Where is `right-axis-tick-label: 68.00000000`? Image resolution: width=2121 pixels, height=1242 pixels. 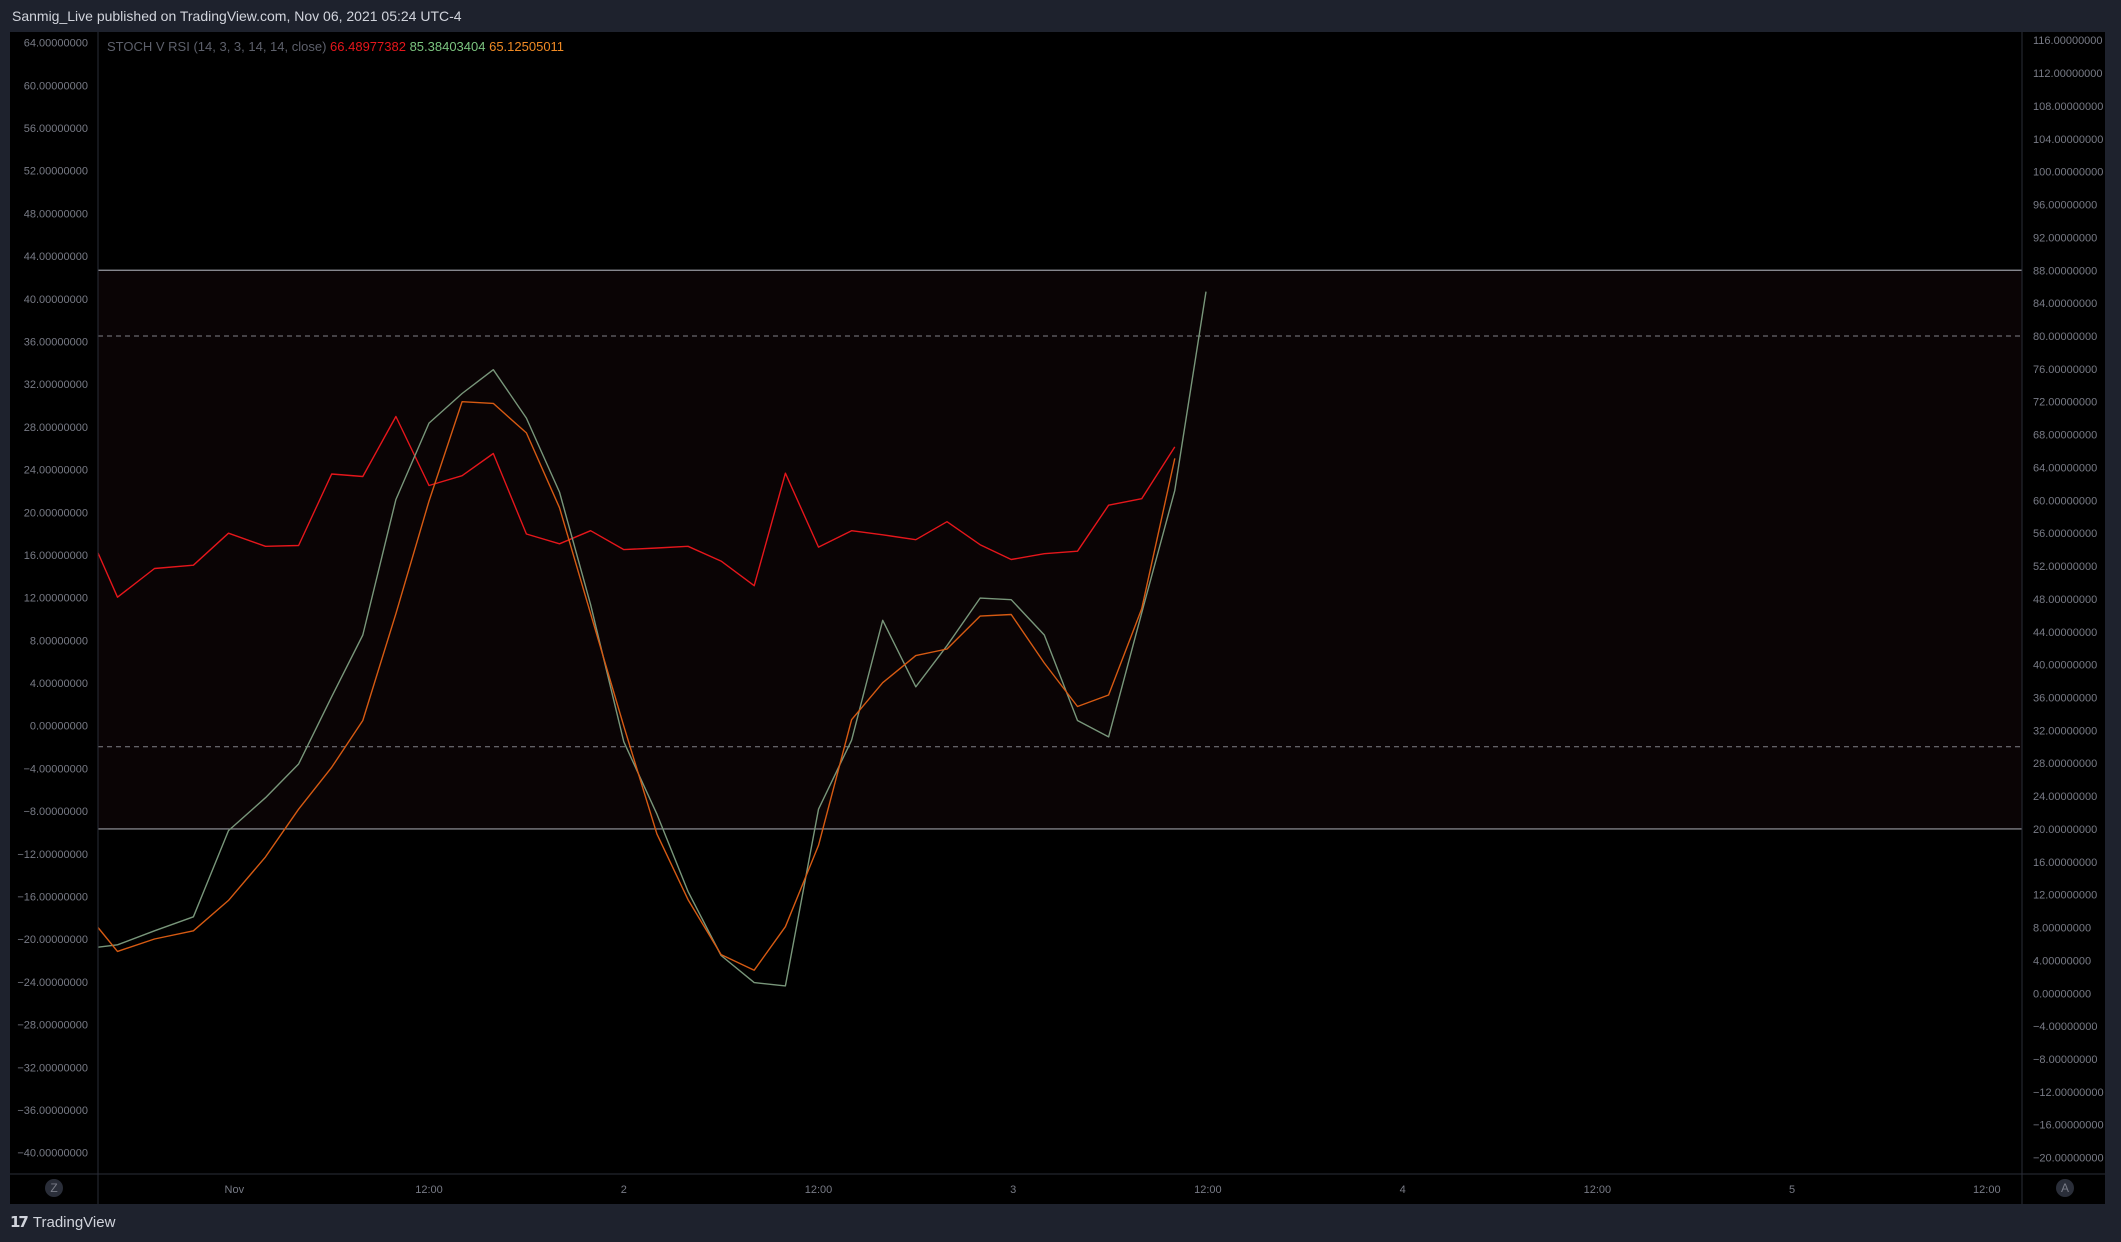
right-axis-tick-label: 68.00000000 is located at coordinates (2065, 436).